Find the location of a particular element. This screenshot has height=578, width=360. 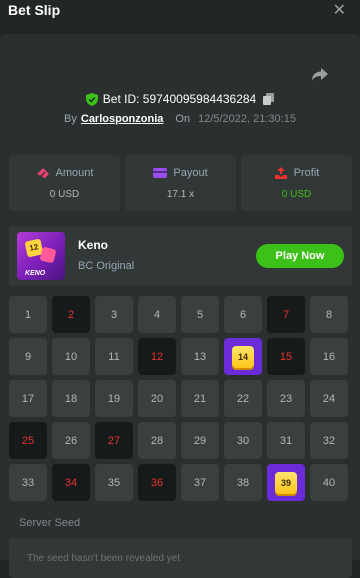

keno-cell: 24 is located at coordinates (329, 398).